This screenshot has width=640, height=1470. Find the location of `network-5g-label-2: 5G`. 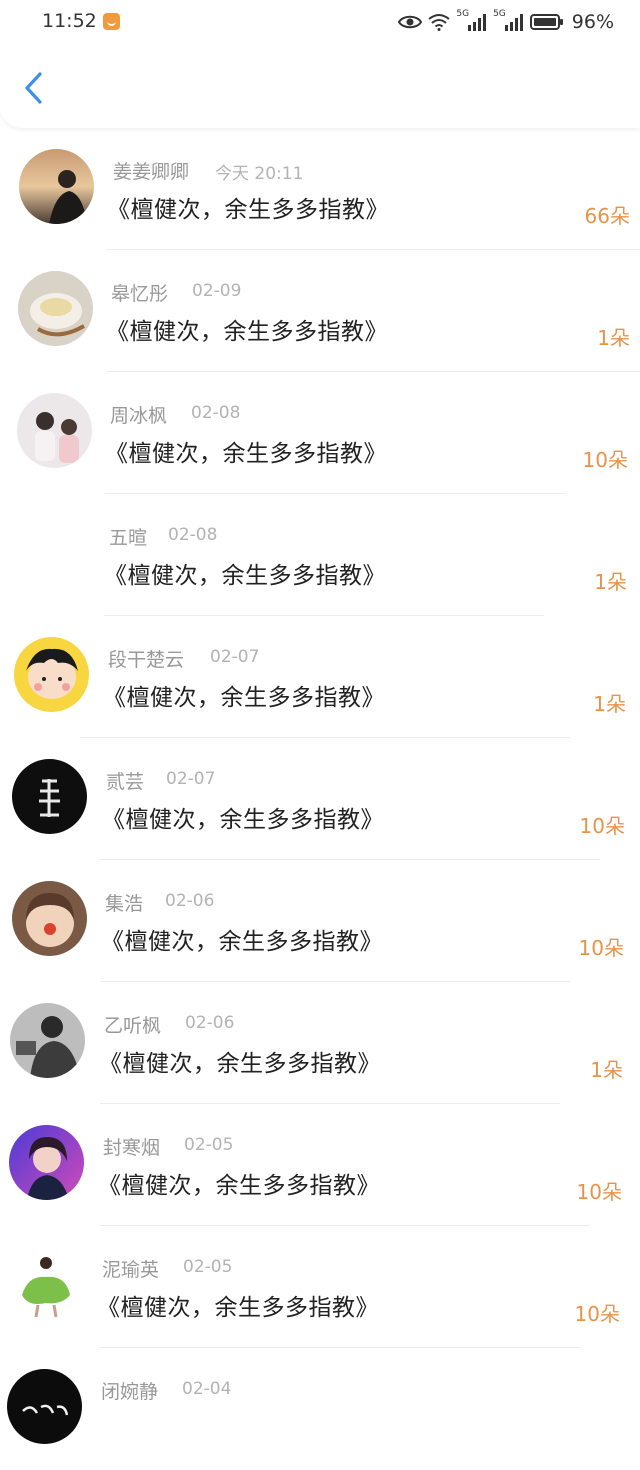

network-5g-label-2: 5G is located at coordinates (499, 14).